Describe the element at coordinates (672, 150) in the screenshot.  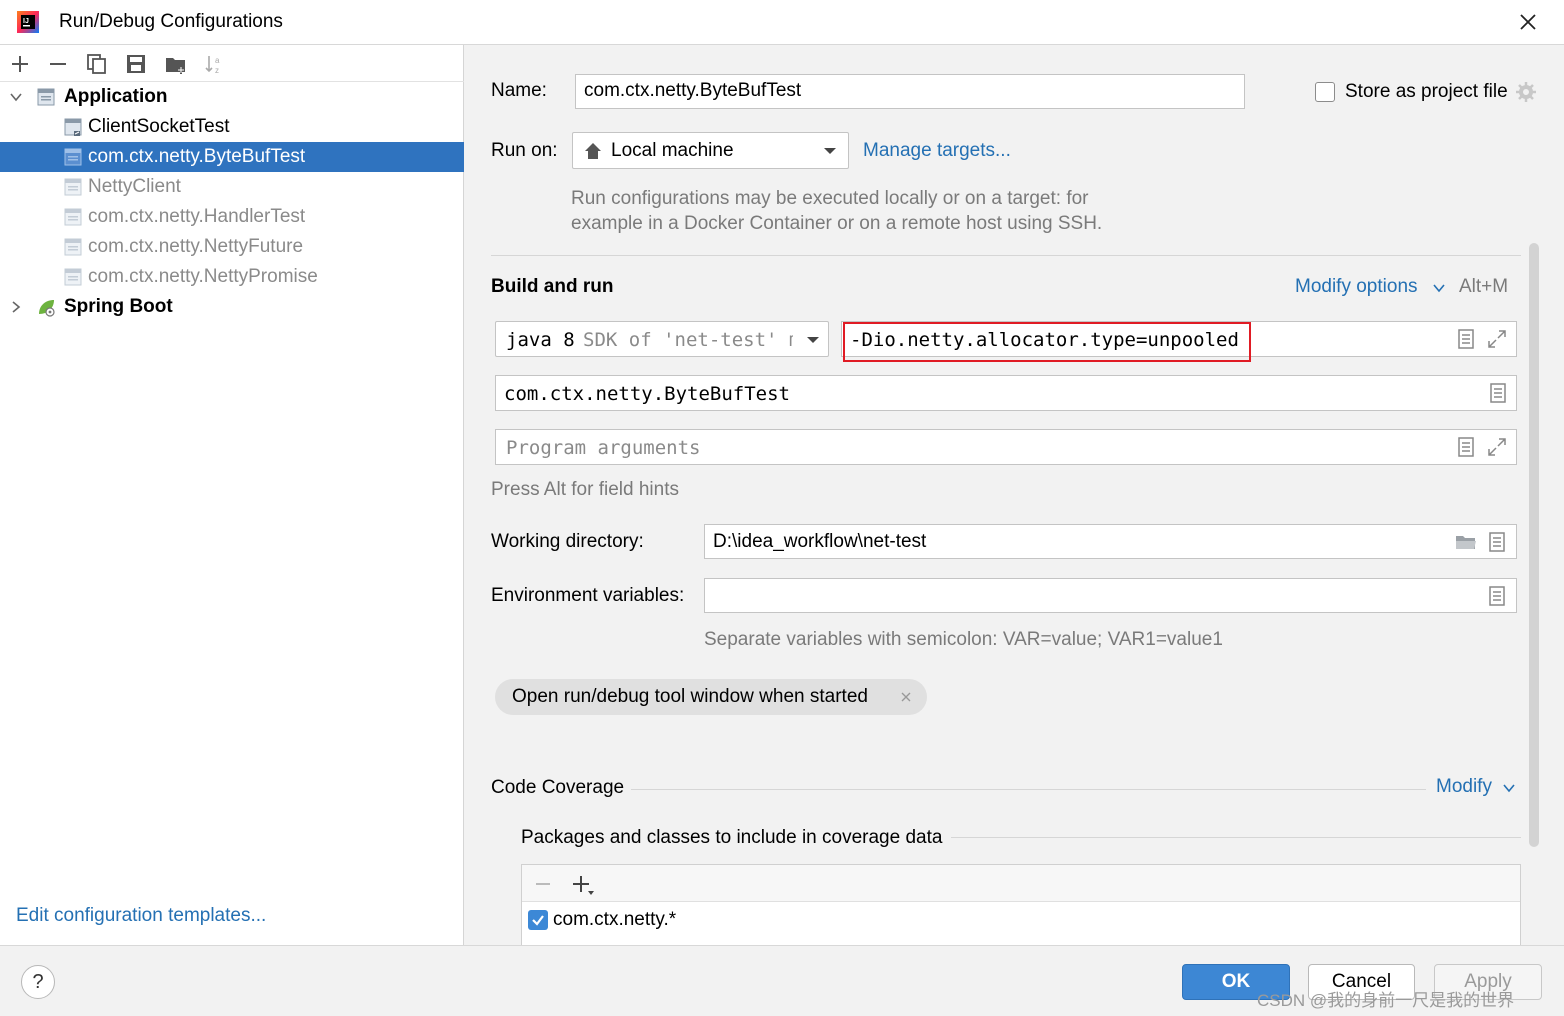
I see `run-on-value: Local machine` at that location.